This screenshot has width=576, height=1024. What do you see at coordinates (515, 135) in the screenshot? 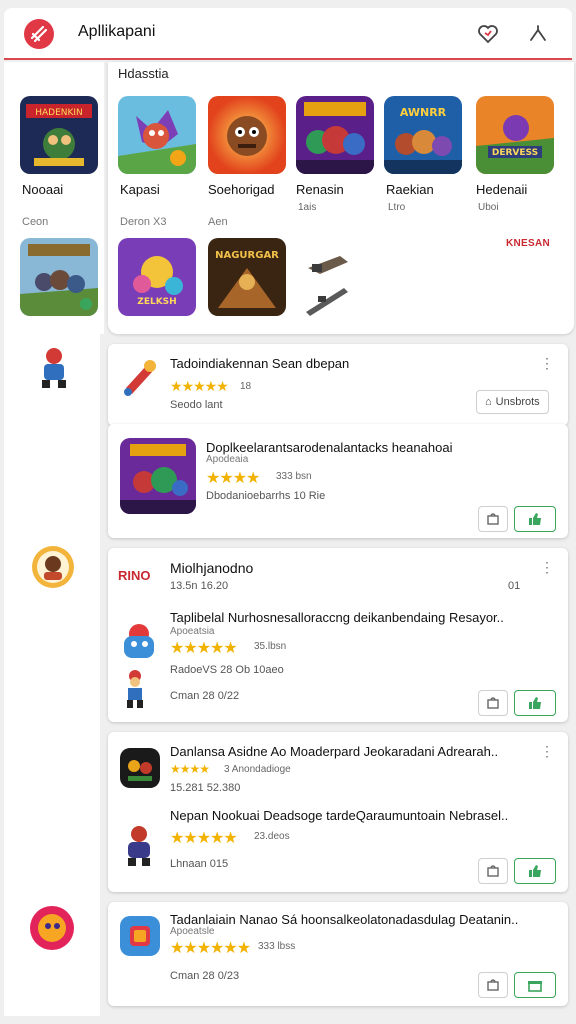
I see `game-tile-6: DERVESS` at bounding box center [515, 135].